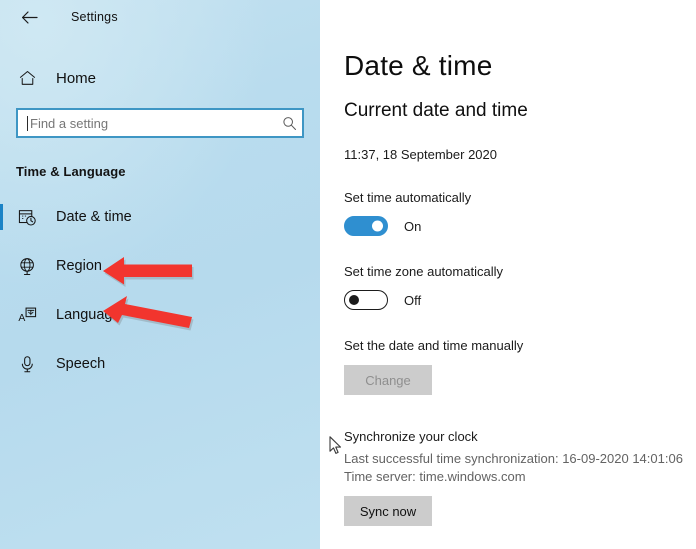  I want to click on set-time-automatically-state: On, so click(413, 226).